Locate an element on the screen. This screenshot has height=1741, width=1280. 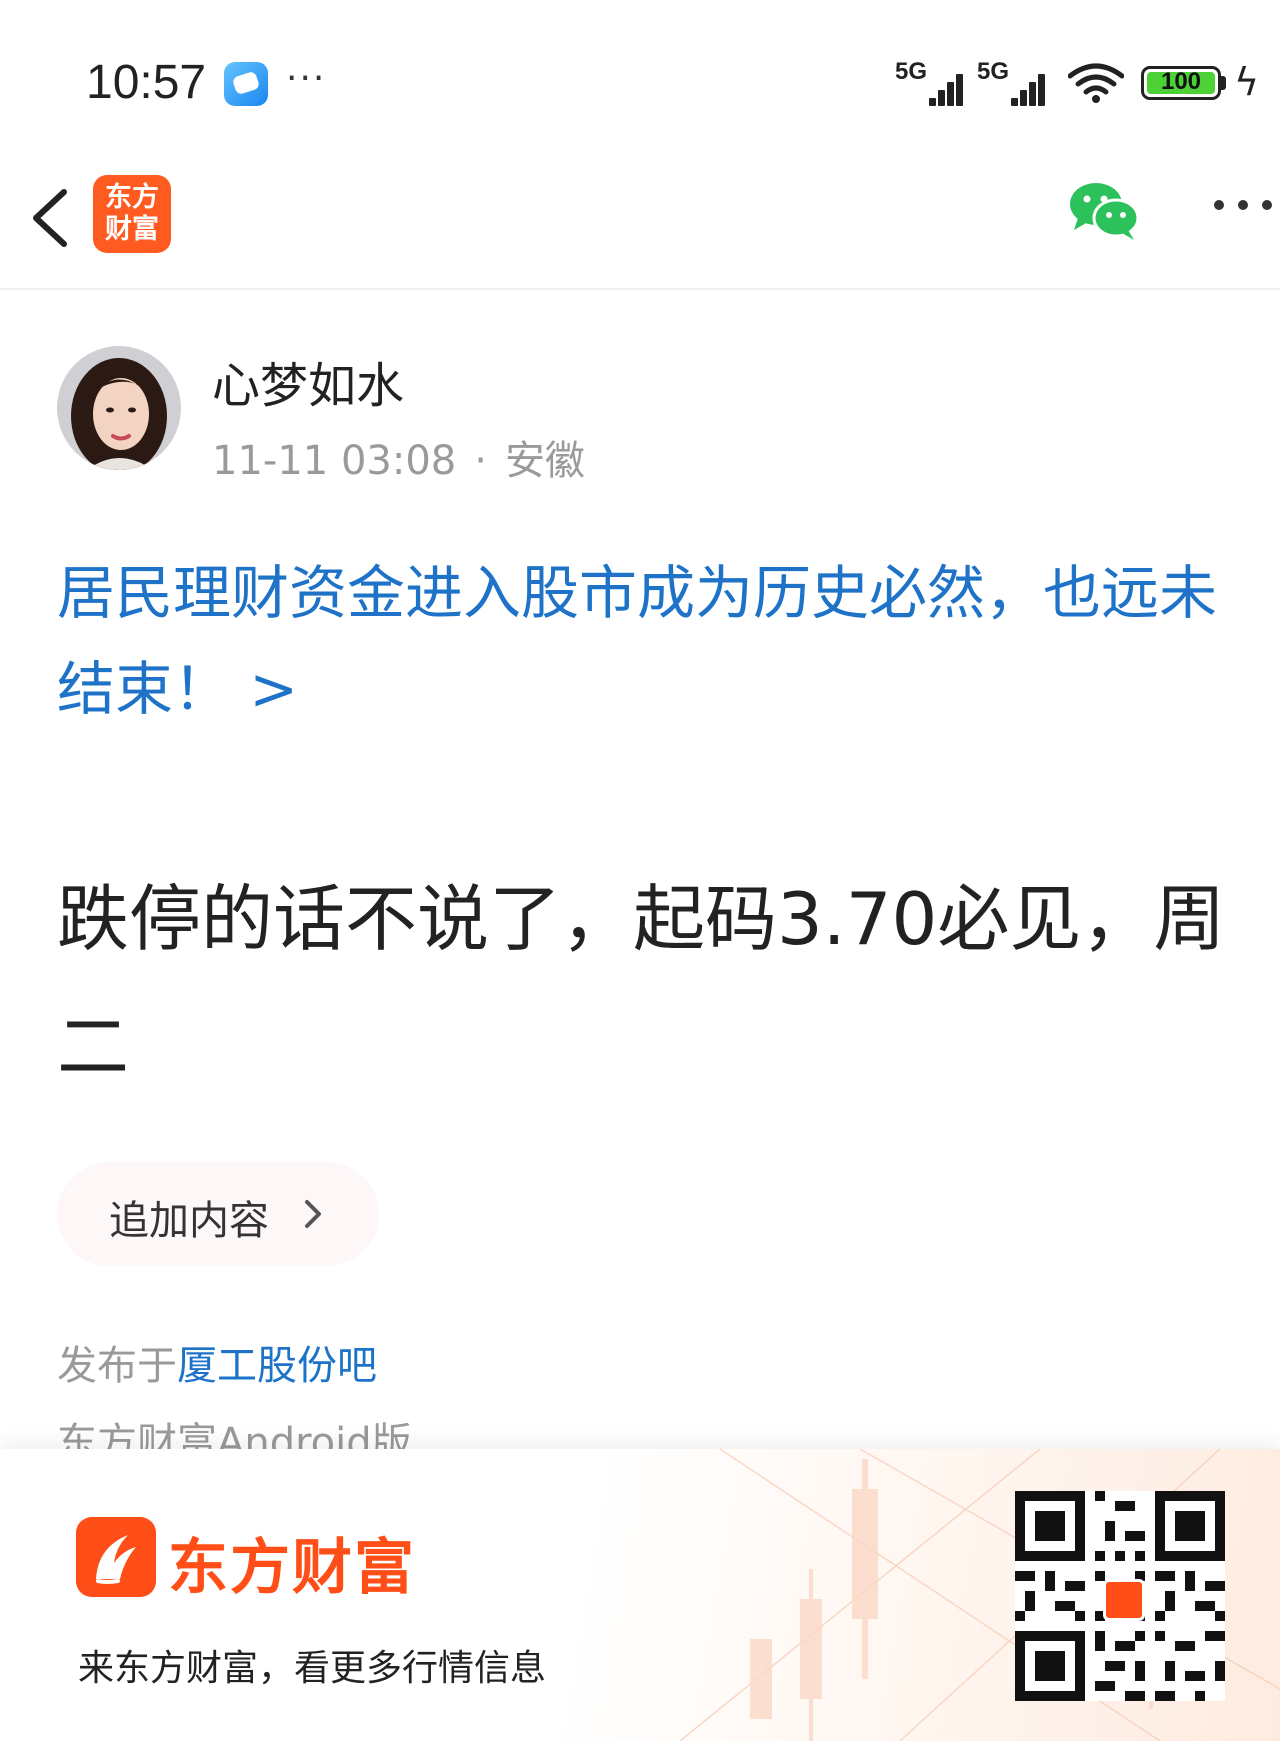
promo-tagline: 来东方财富，看更多行情信息 is located at coordinates (312, 1668).